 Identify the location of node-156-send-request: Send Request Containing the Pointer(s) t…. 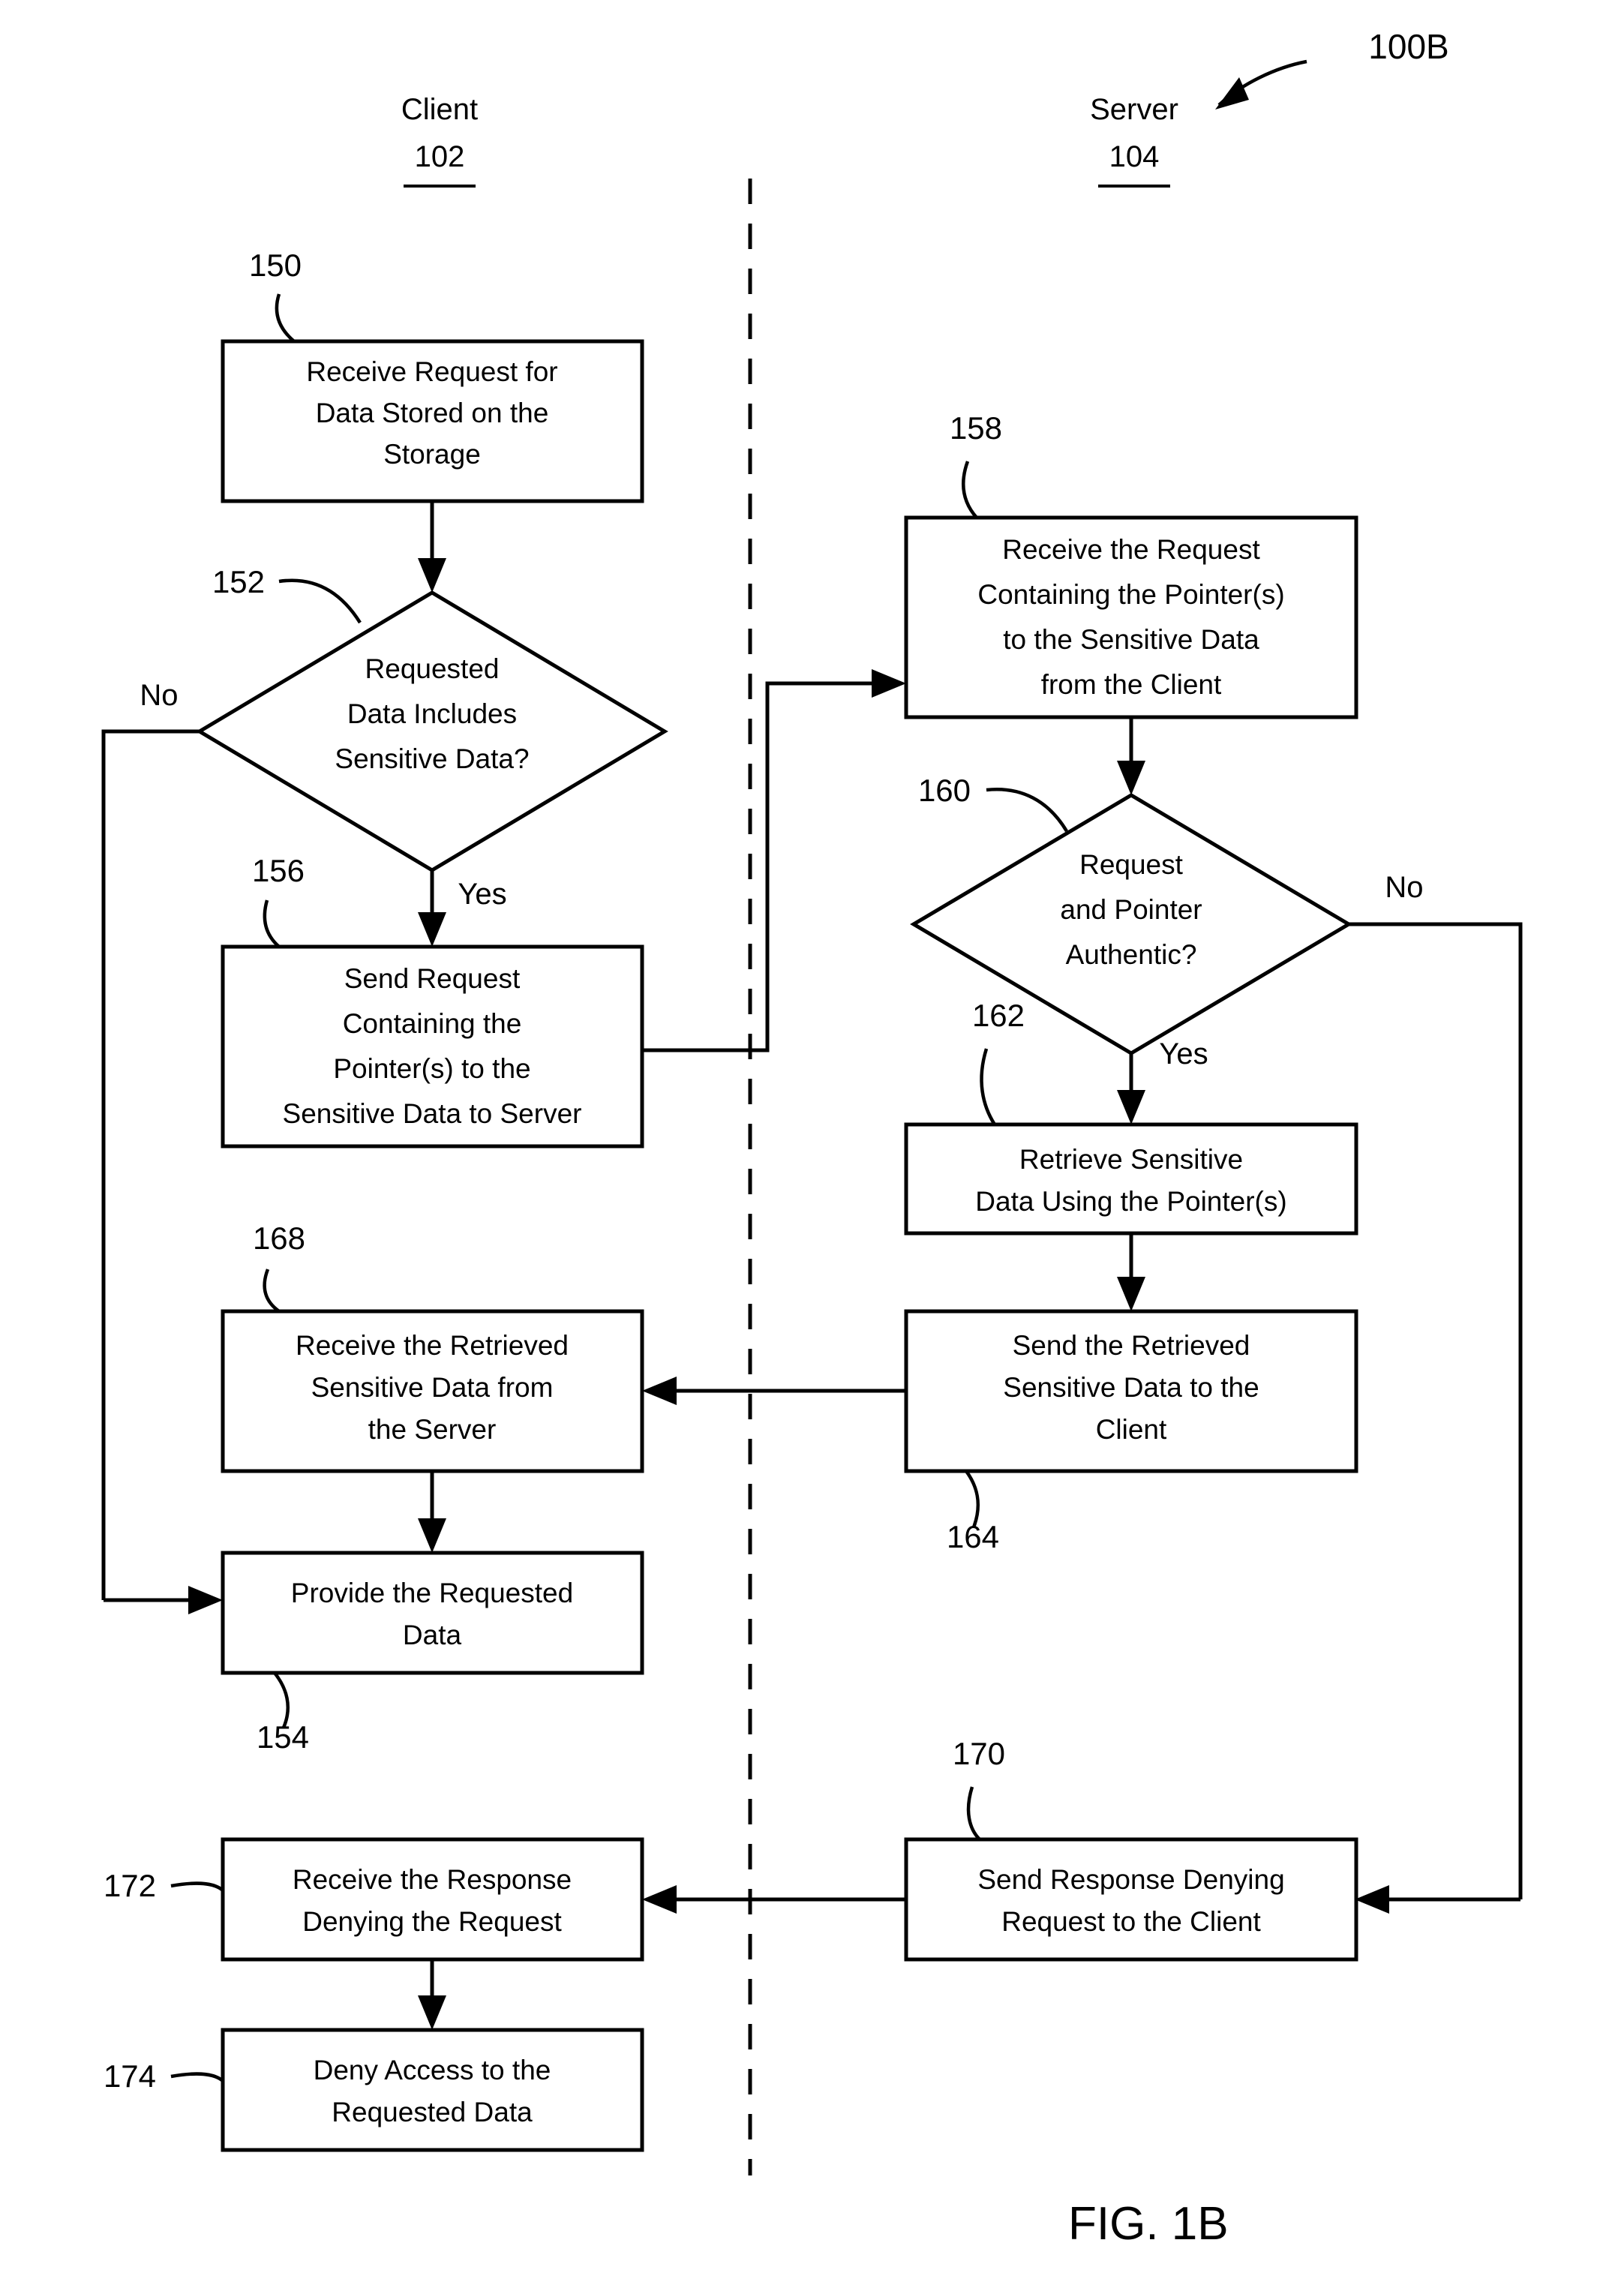
(432, 1047).